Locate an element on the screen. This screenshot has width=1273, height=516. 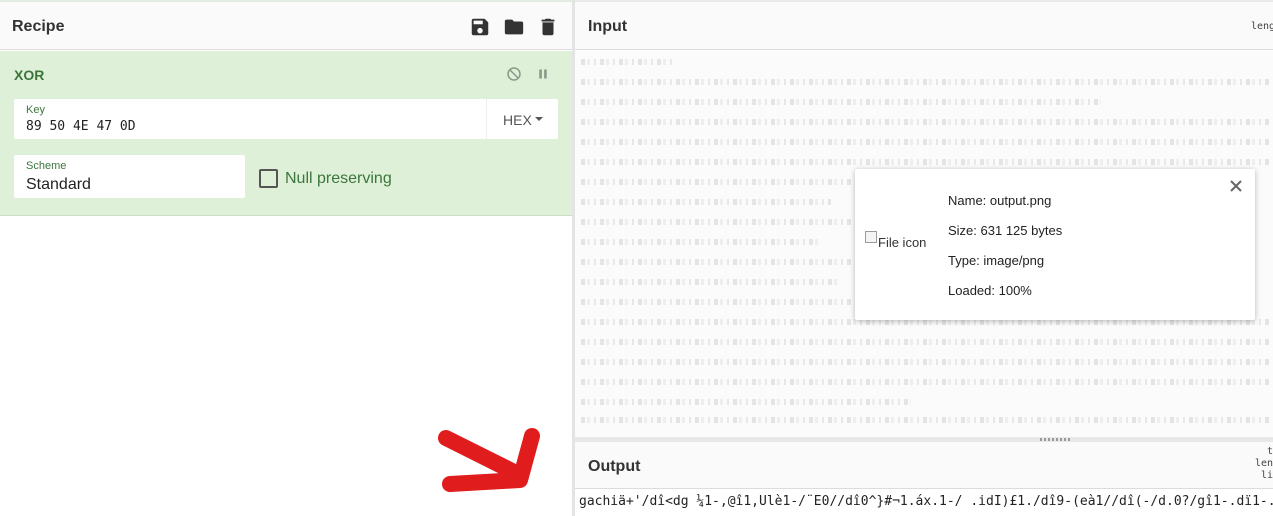
trash-icon is located at coordinates (548, 27).